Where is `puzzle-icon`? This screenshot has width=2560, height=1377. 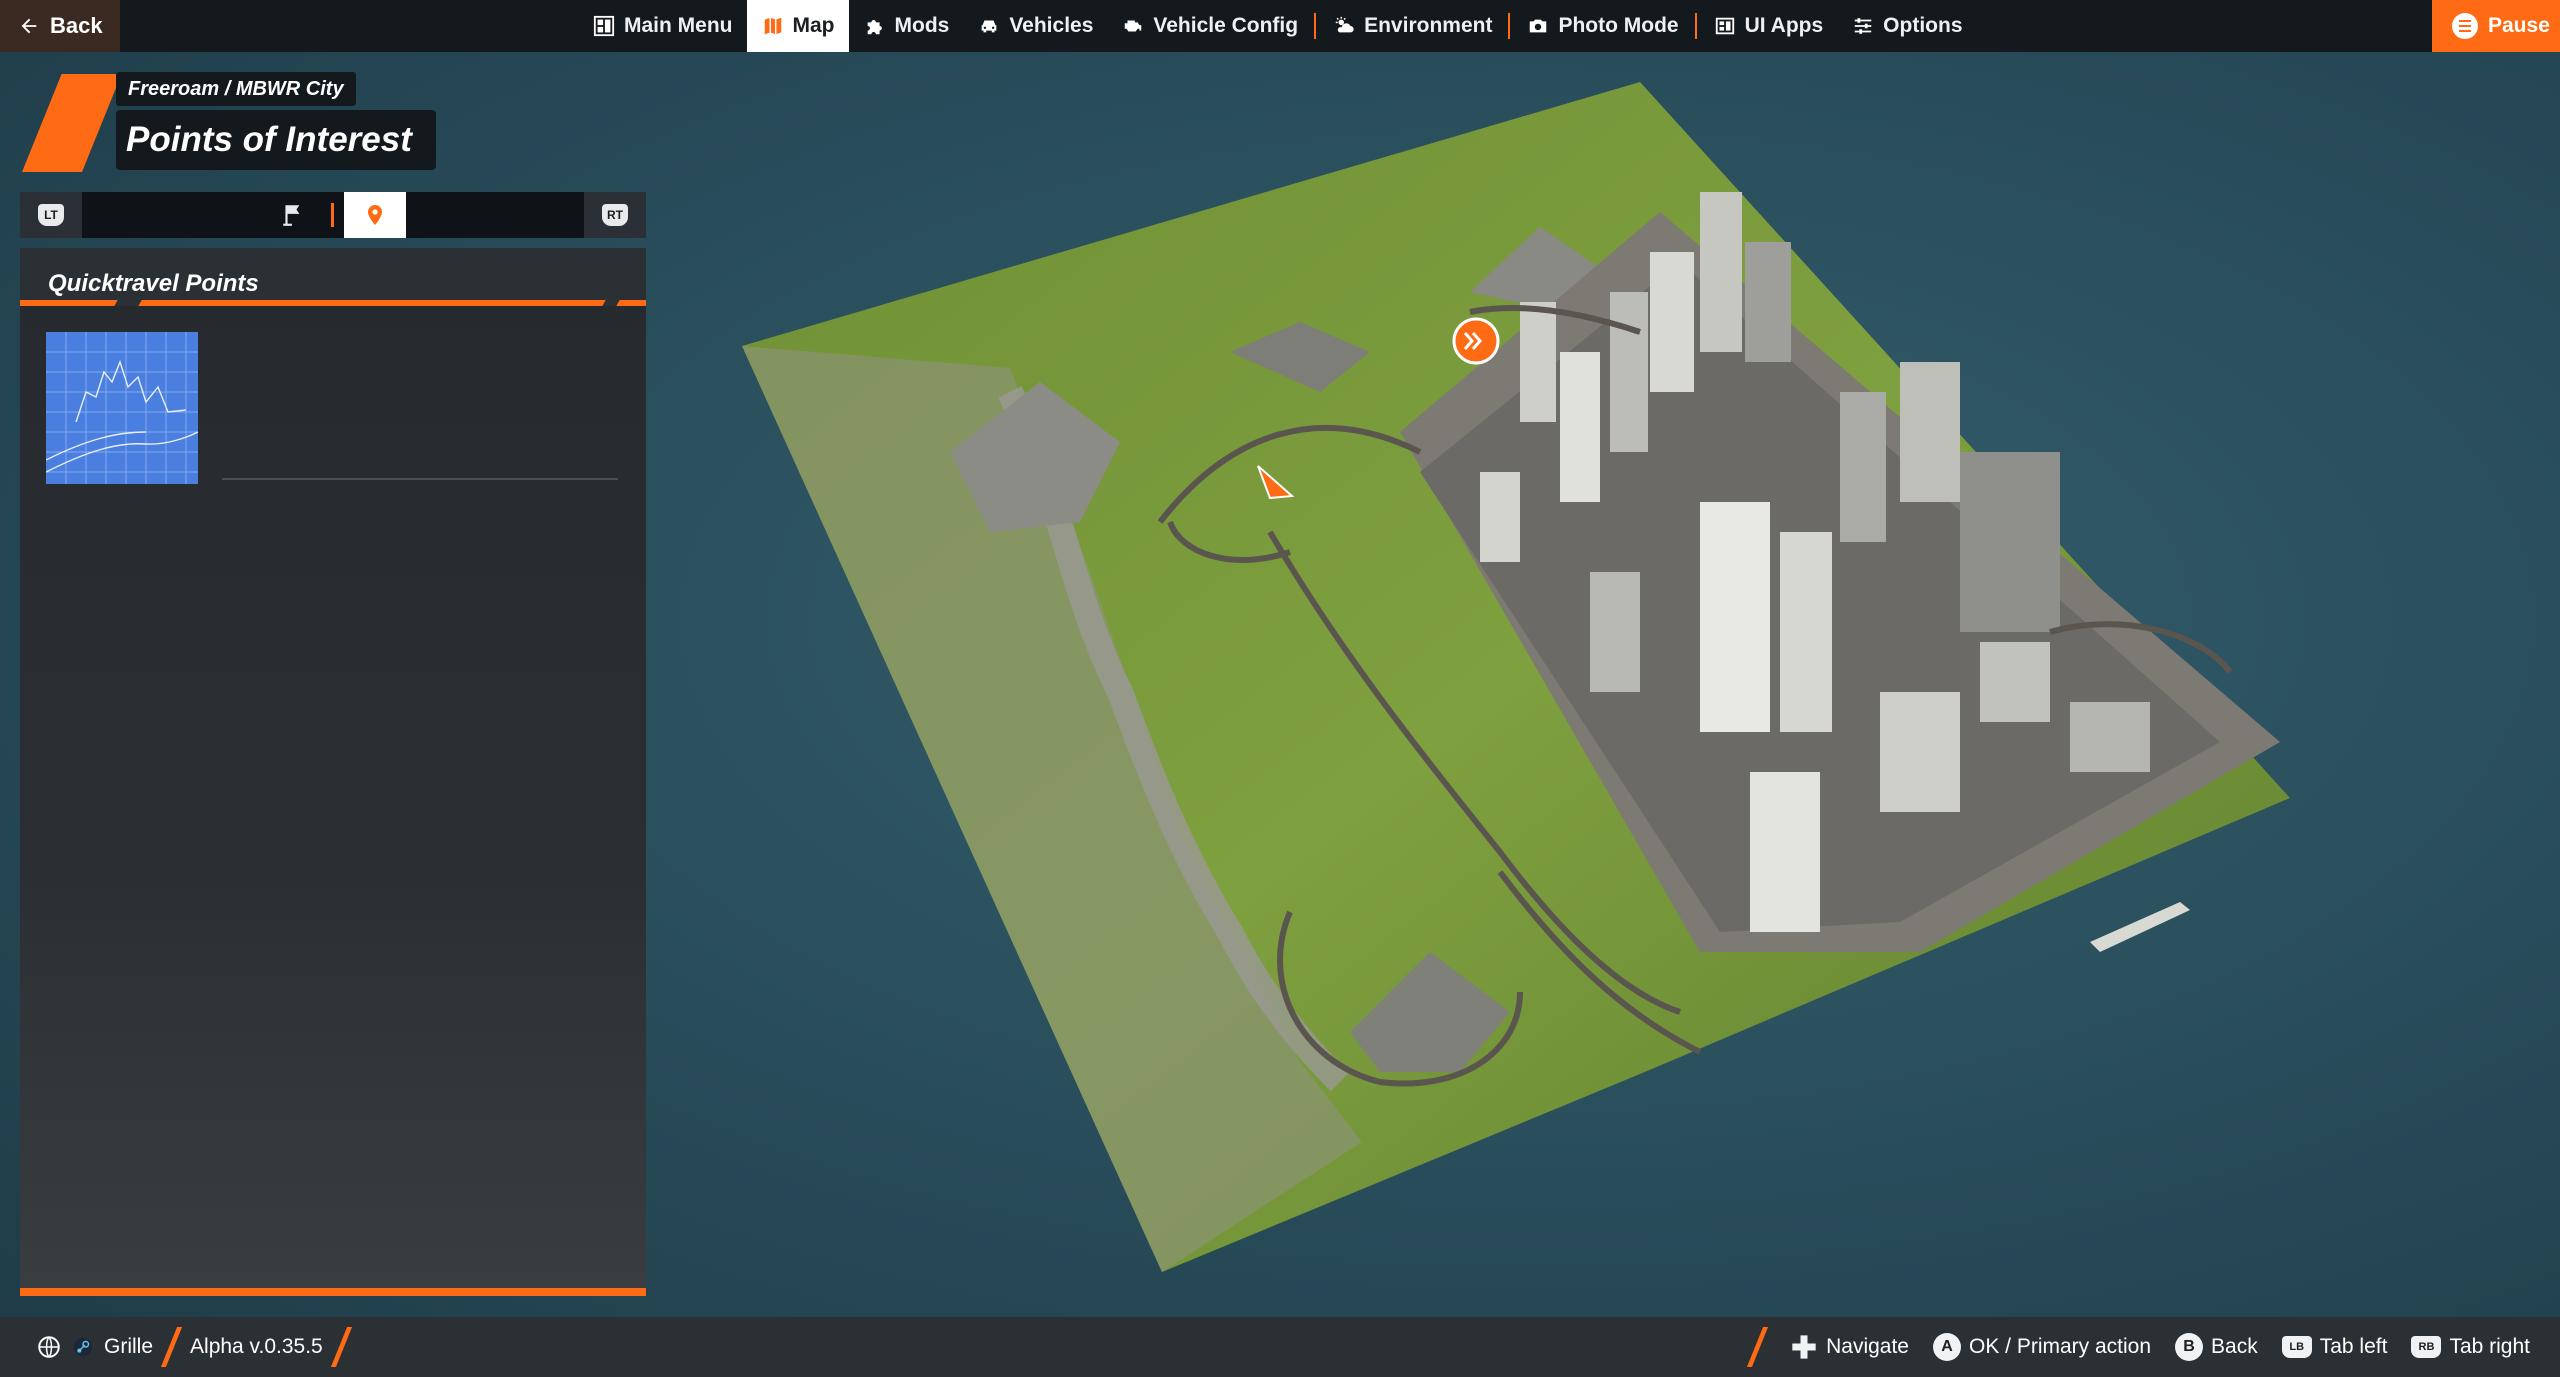 puzzle-icon is located at coordinates (875, 26).